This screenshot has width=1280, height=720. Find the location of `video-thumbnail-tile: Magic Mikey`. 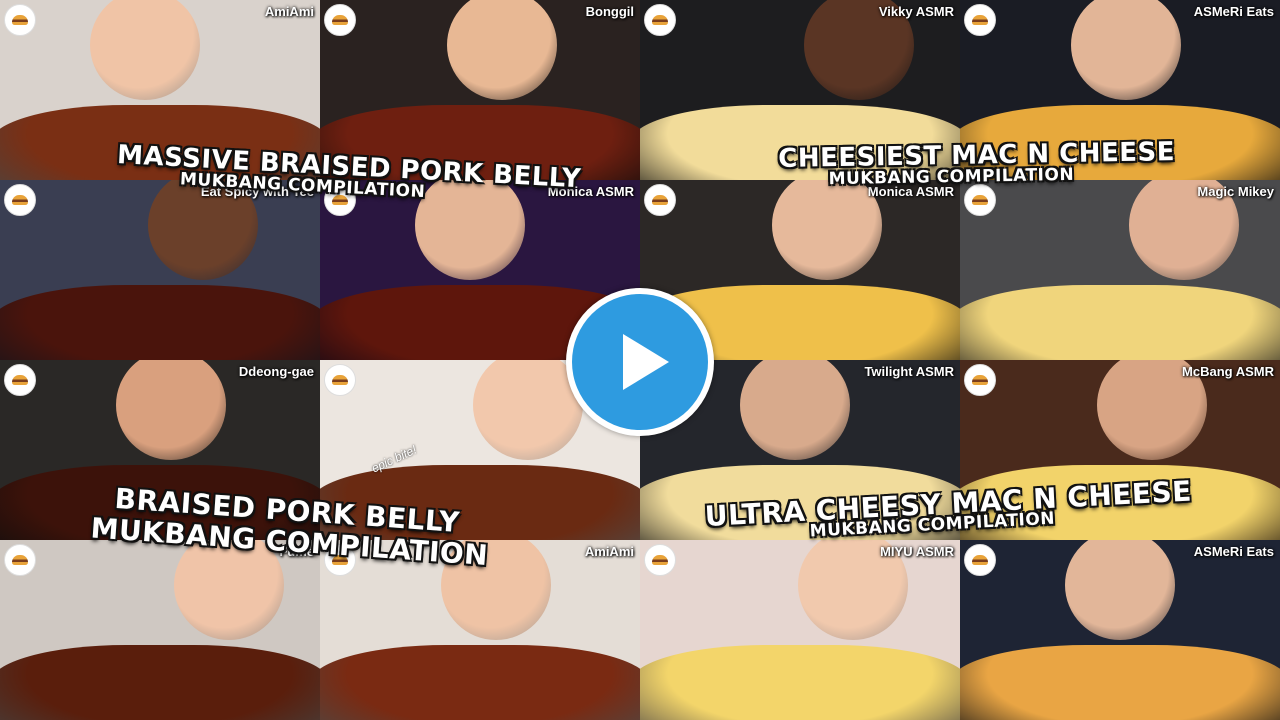

video-thumbnail-tile: Magic Mikey is located at coordinates (1120, 270).